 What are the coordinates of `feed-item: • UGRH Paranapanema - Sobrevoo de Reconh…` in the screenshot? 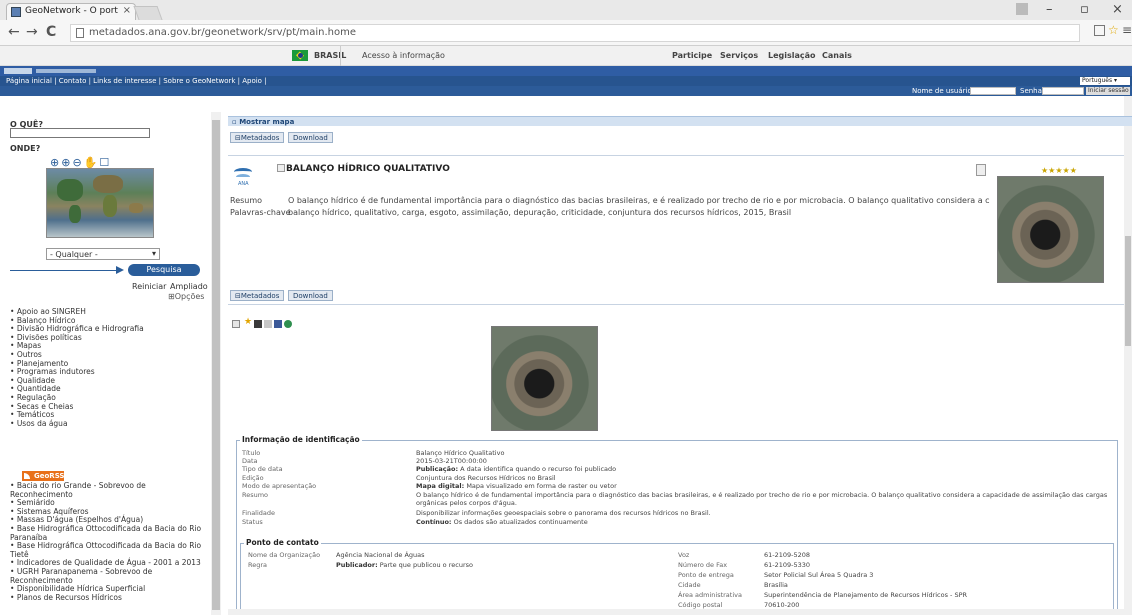 It's located at (108, 576).